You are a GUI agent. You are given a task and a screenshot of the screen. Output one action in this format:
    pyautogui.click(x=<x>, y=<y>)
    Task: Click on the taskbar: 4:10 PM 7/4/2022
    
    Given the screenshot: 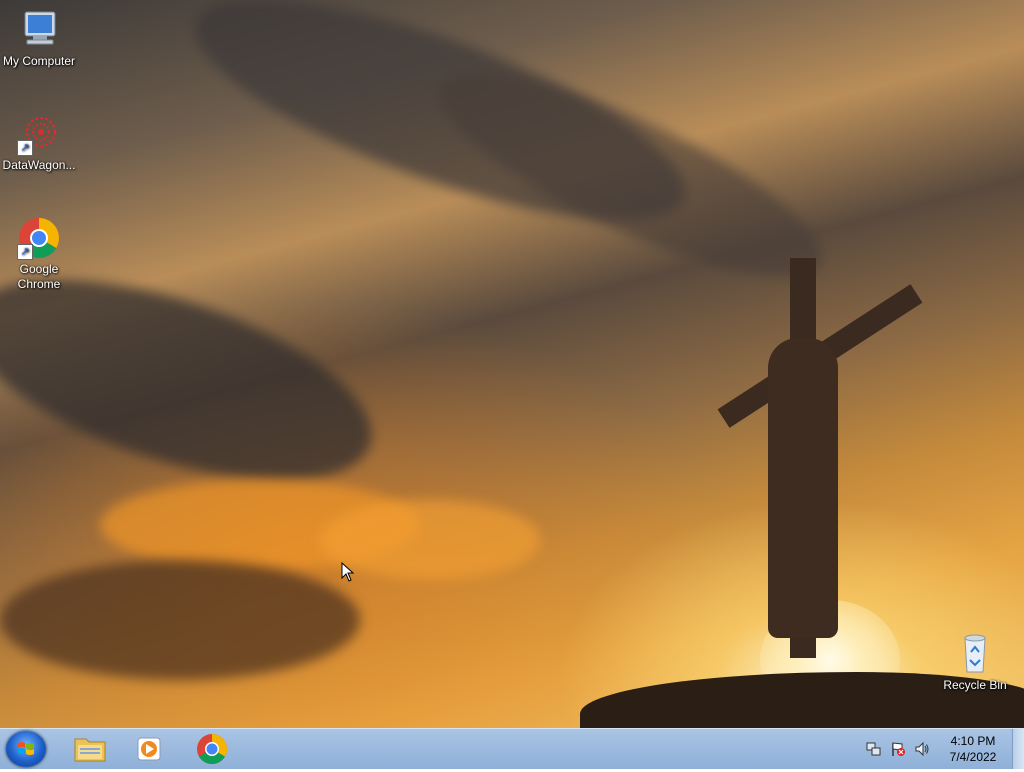 What is the action you would take?
    pyautogui.click(x=512, y=748)
    